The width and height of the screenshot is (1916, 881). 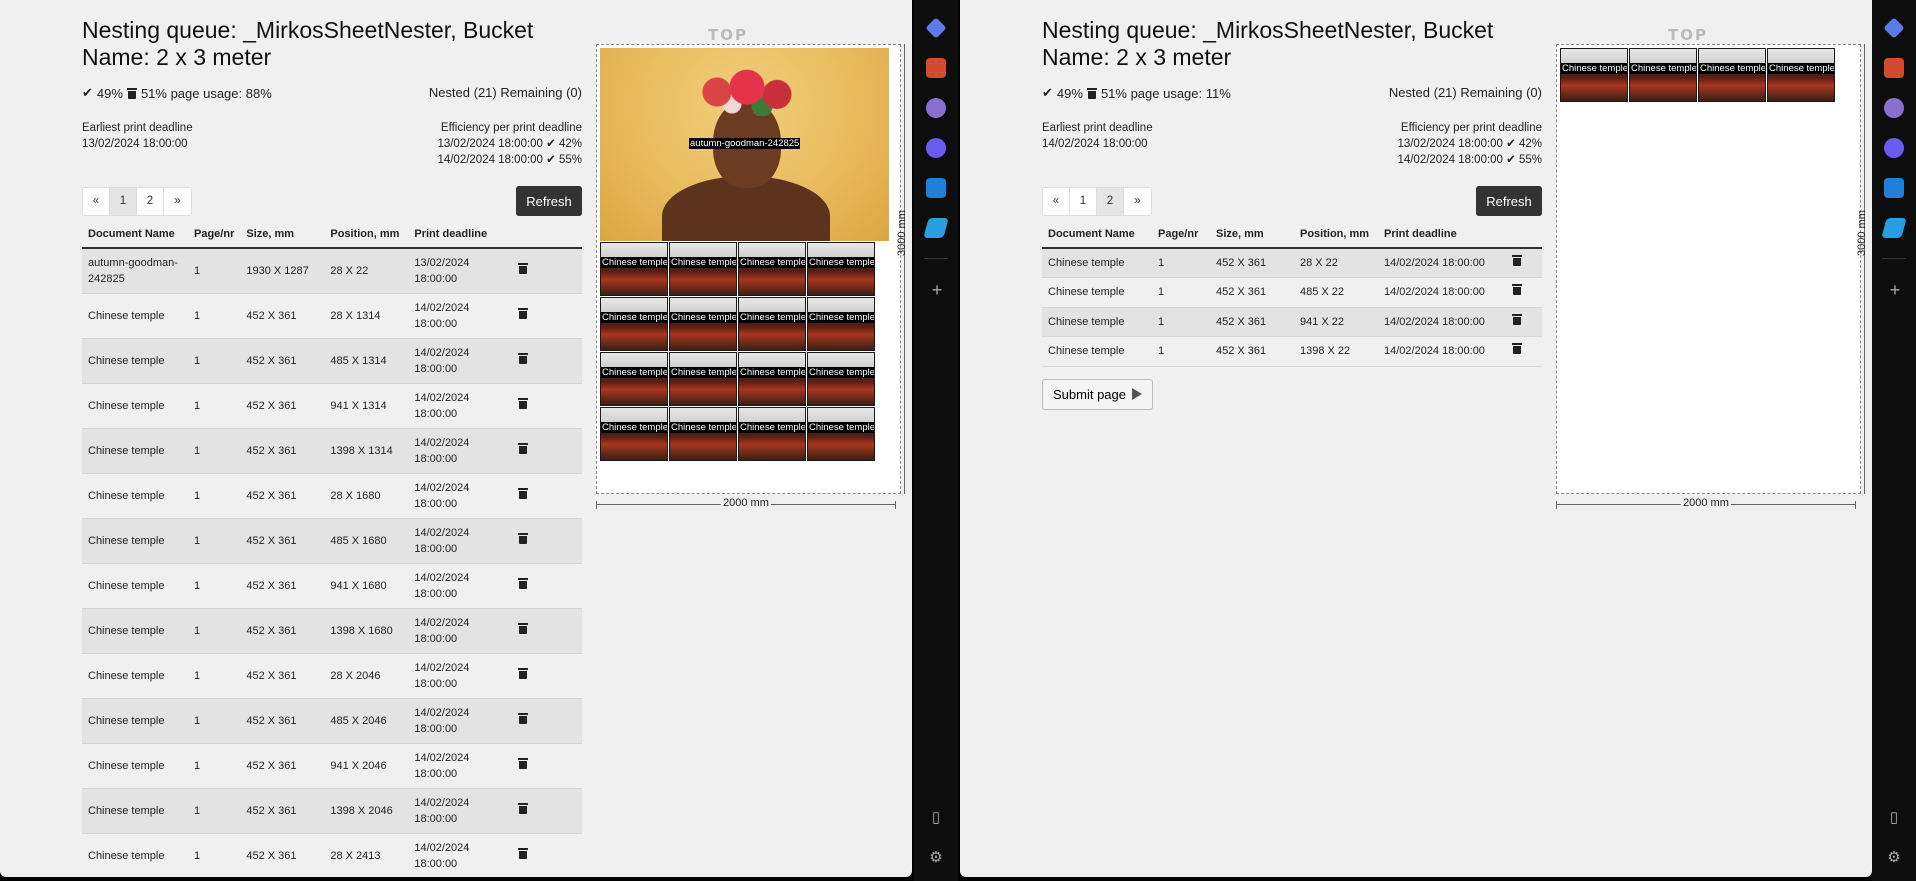 What do you see at coordinates (282, 766) in the screenshot?
I see `size-cell: 452 X 361` at bounding box center [282, 766].